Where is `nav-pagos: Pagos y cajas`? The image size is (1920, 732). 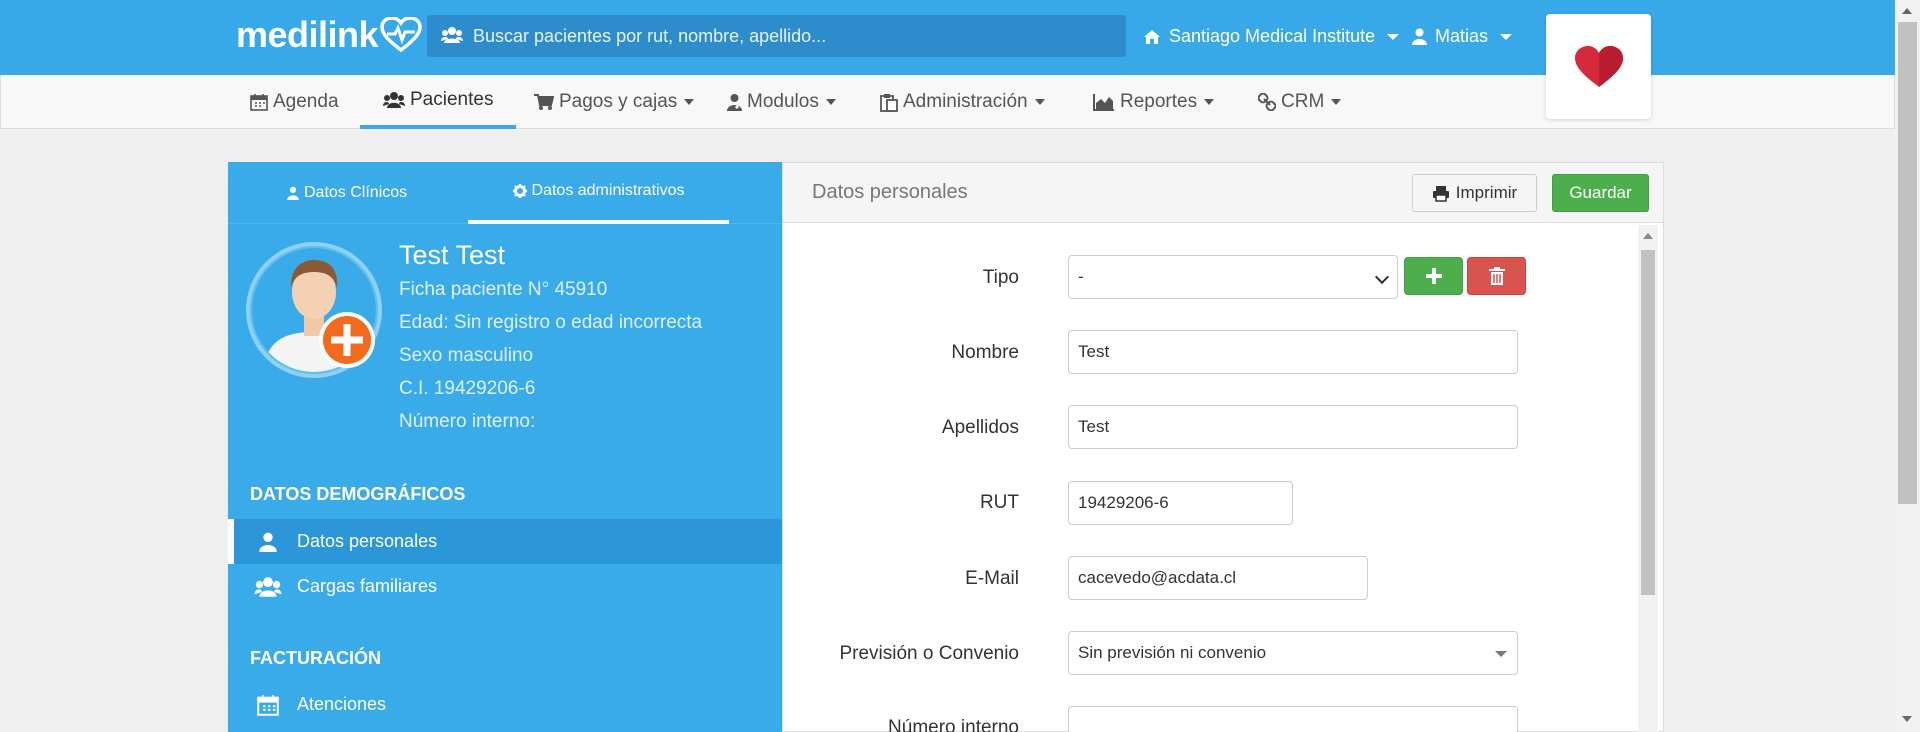
nav-pagos: Pagos y cajas is located at coordinates (614, 102).